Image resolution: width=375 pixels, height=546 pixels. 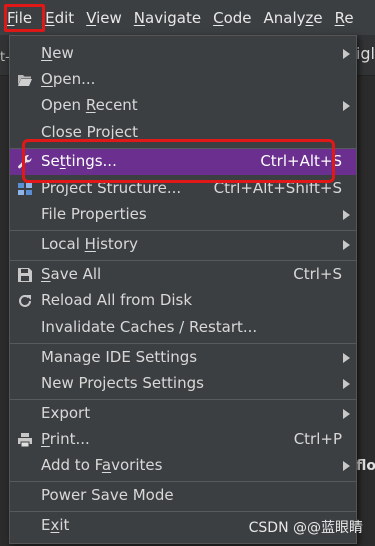 What do you see at coordinates (25, 440) in the screenshot?
I see `printer-icon` at bounding box center [25, 440].